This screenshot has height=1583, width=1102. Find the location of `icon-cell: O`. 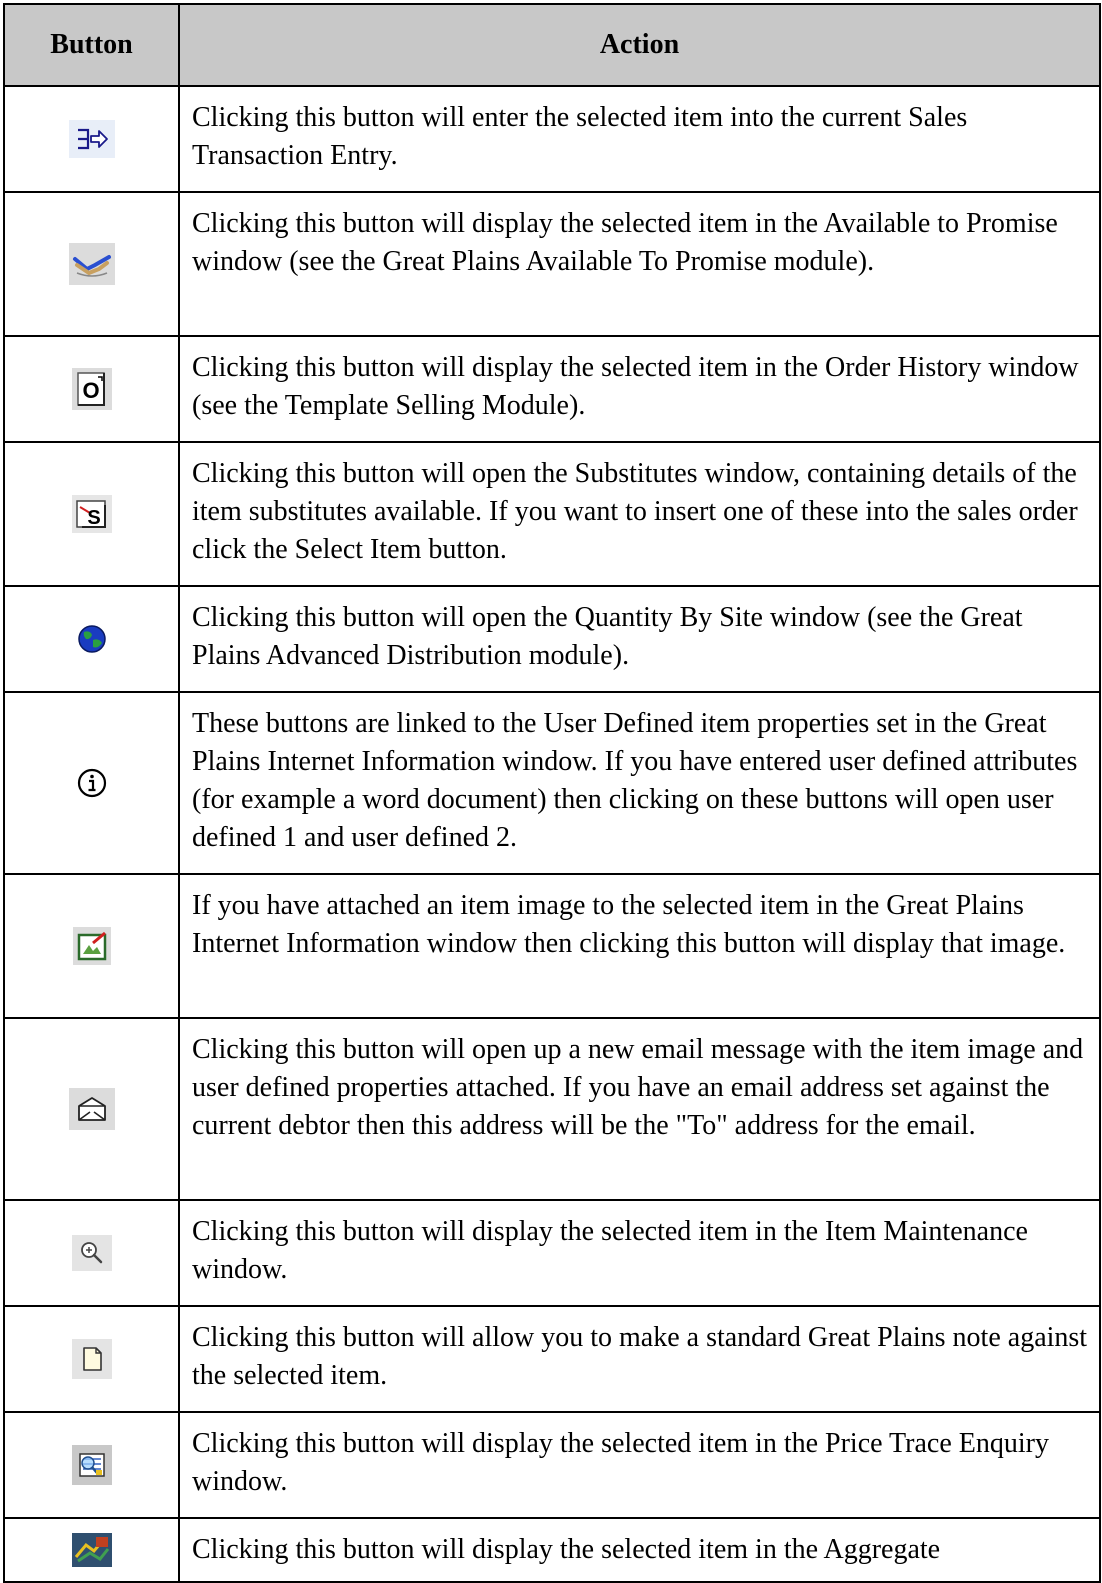

icon-cell: O is located at coordinates (91, 389).